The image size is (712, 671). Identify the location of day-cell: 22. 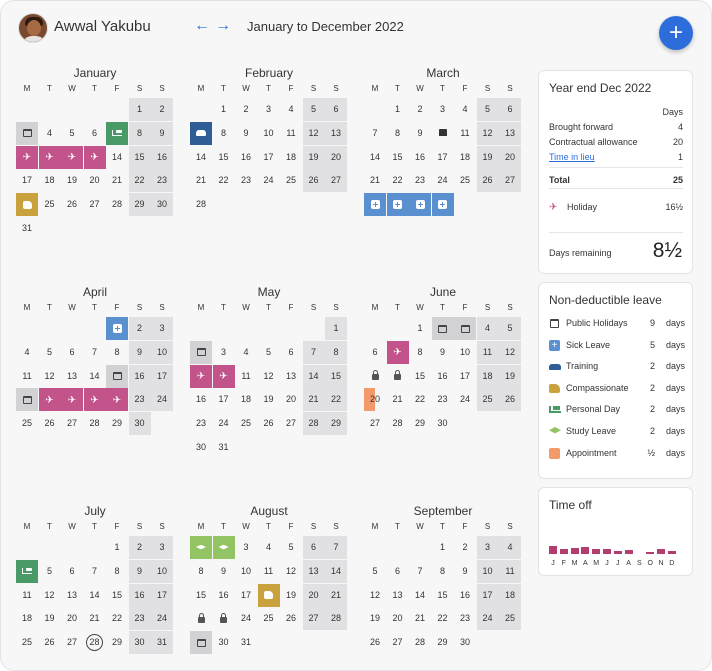
(336, 400).